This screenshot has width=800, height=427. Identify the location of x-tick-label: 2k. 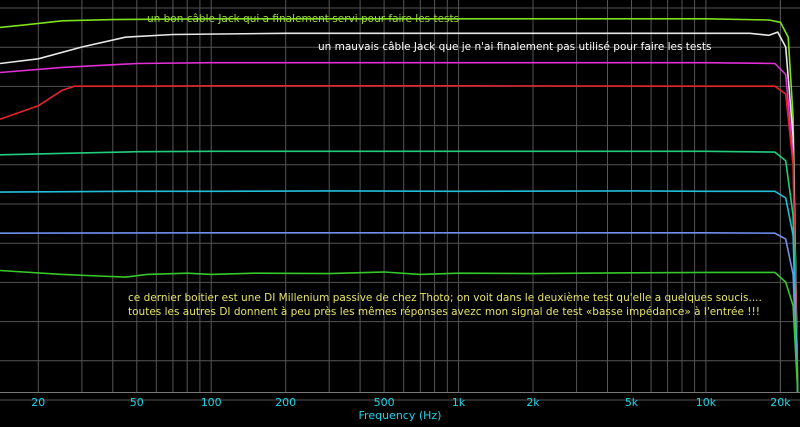
(533, 402).